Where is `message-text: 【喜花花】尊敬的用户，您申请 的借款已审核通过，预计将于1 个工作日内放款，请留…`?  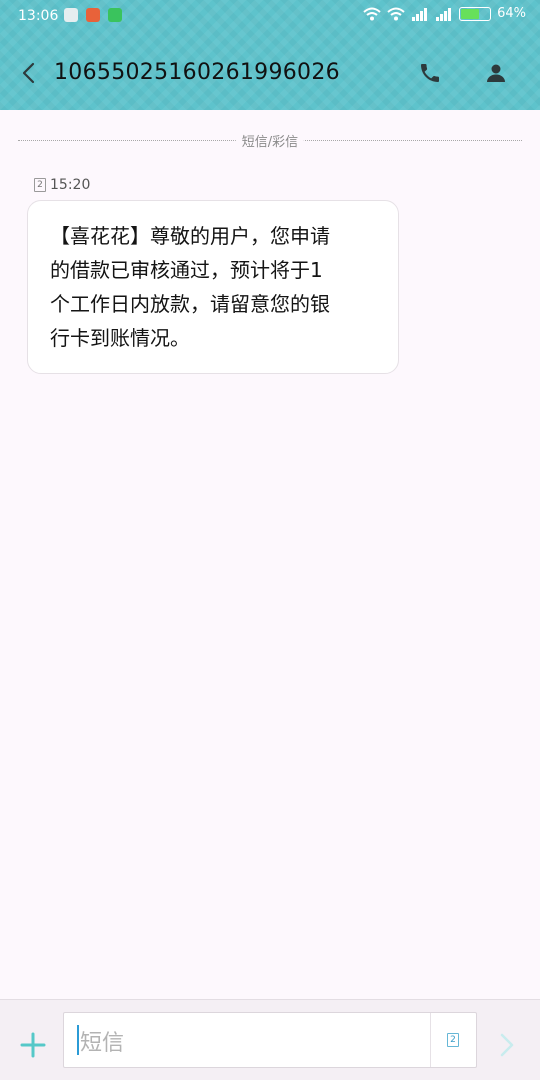 message-text: 【喜花花】尊敬的用户，您申请 的借款已审核通过，预计将于1 个工作日内放款，请留… is located at coordinates (190, 287).